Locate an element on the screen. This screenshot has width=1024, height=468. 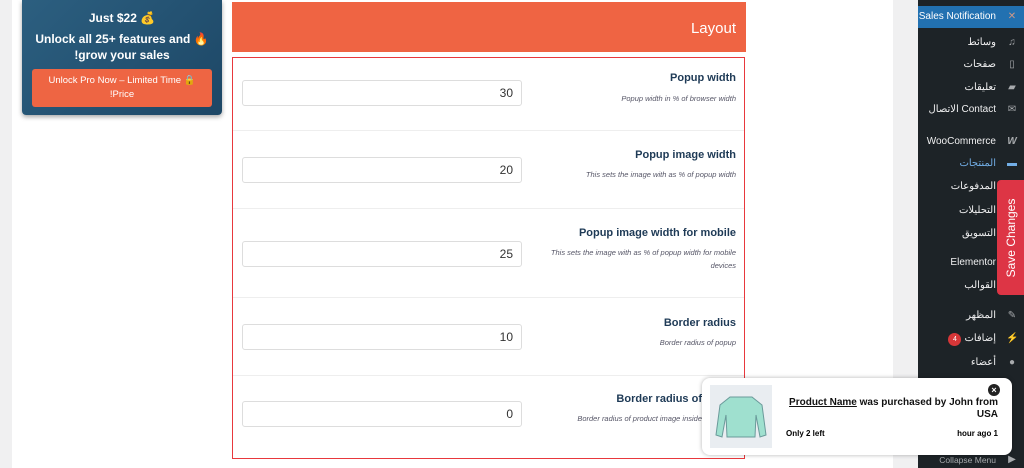
sidebar-item-label: المظهر is located at coordinates (981, 315).